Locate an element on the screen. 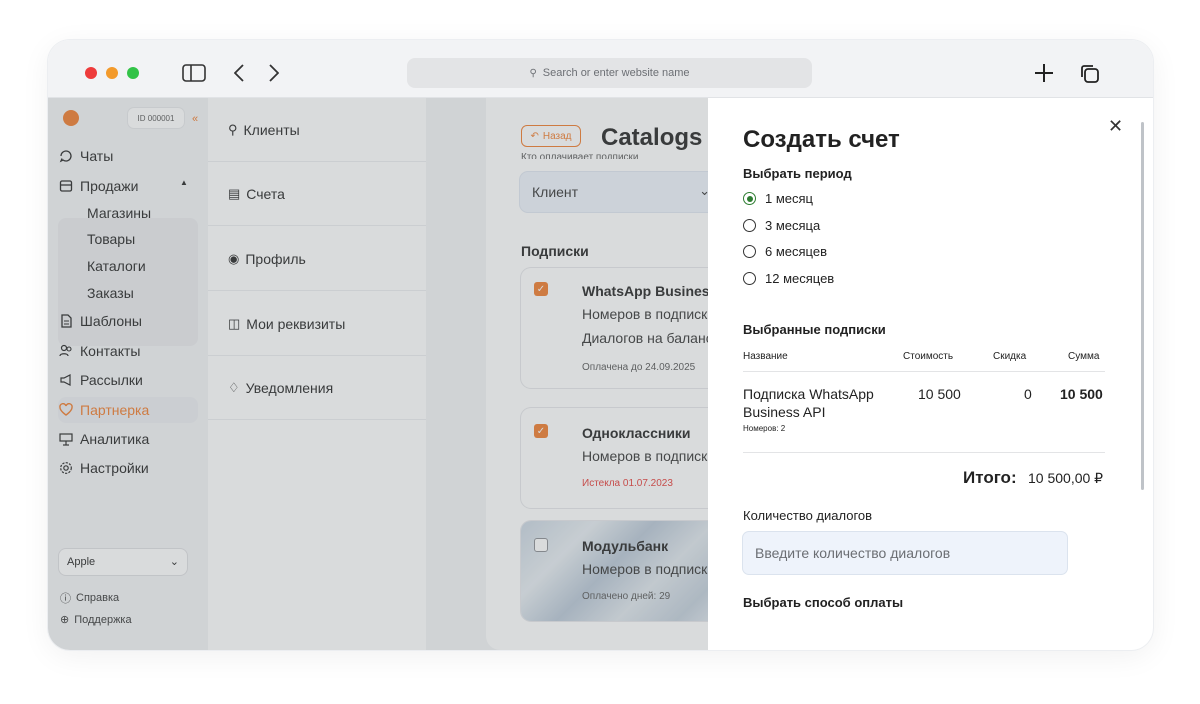 The image size is (1200, 704). close-window-button is located at coordinates (91, 73).